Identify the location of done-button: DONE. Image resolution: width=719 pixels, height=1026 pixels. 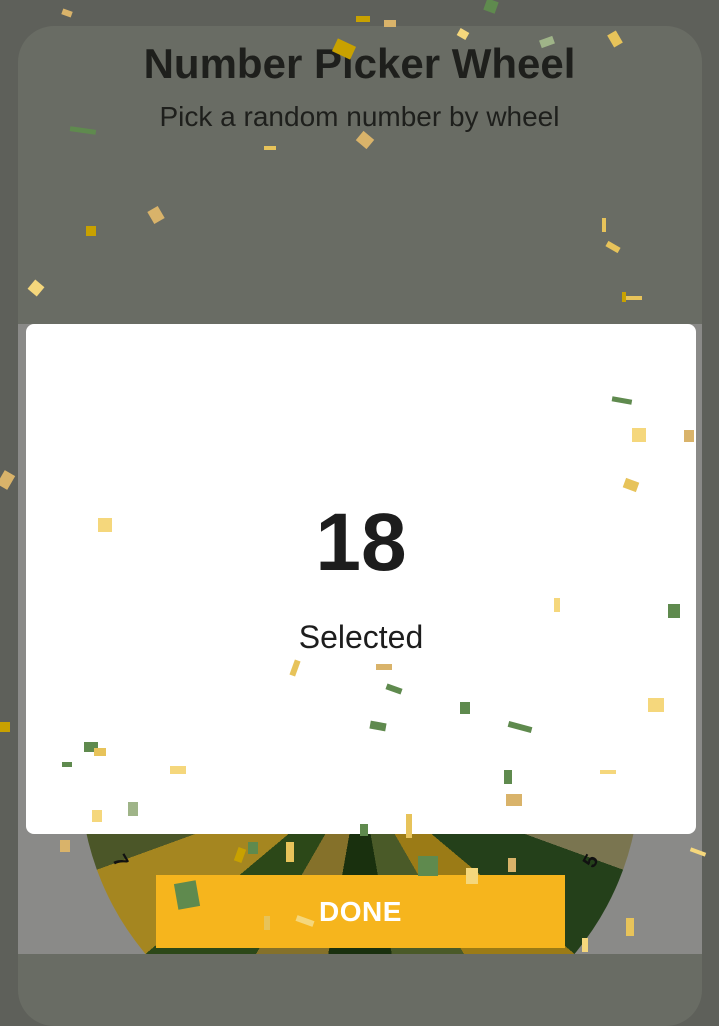
(360, 911).